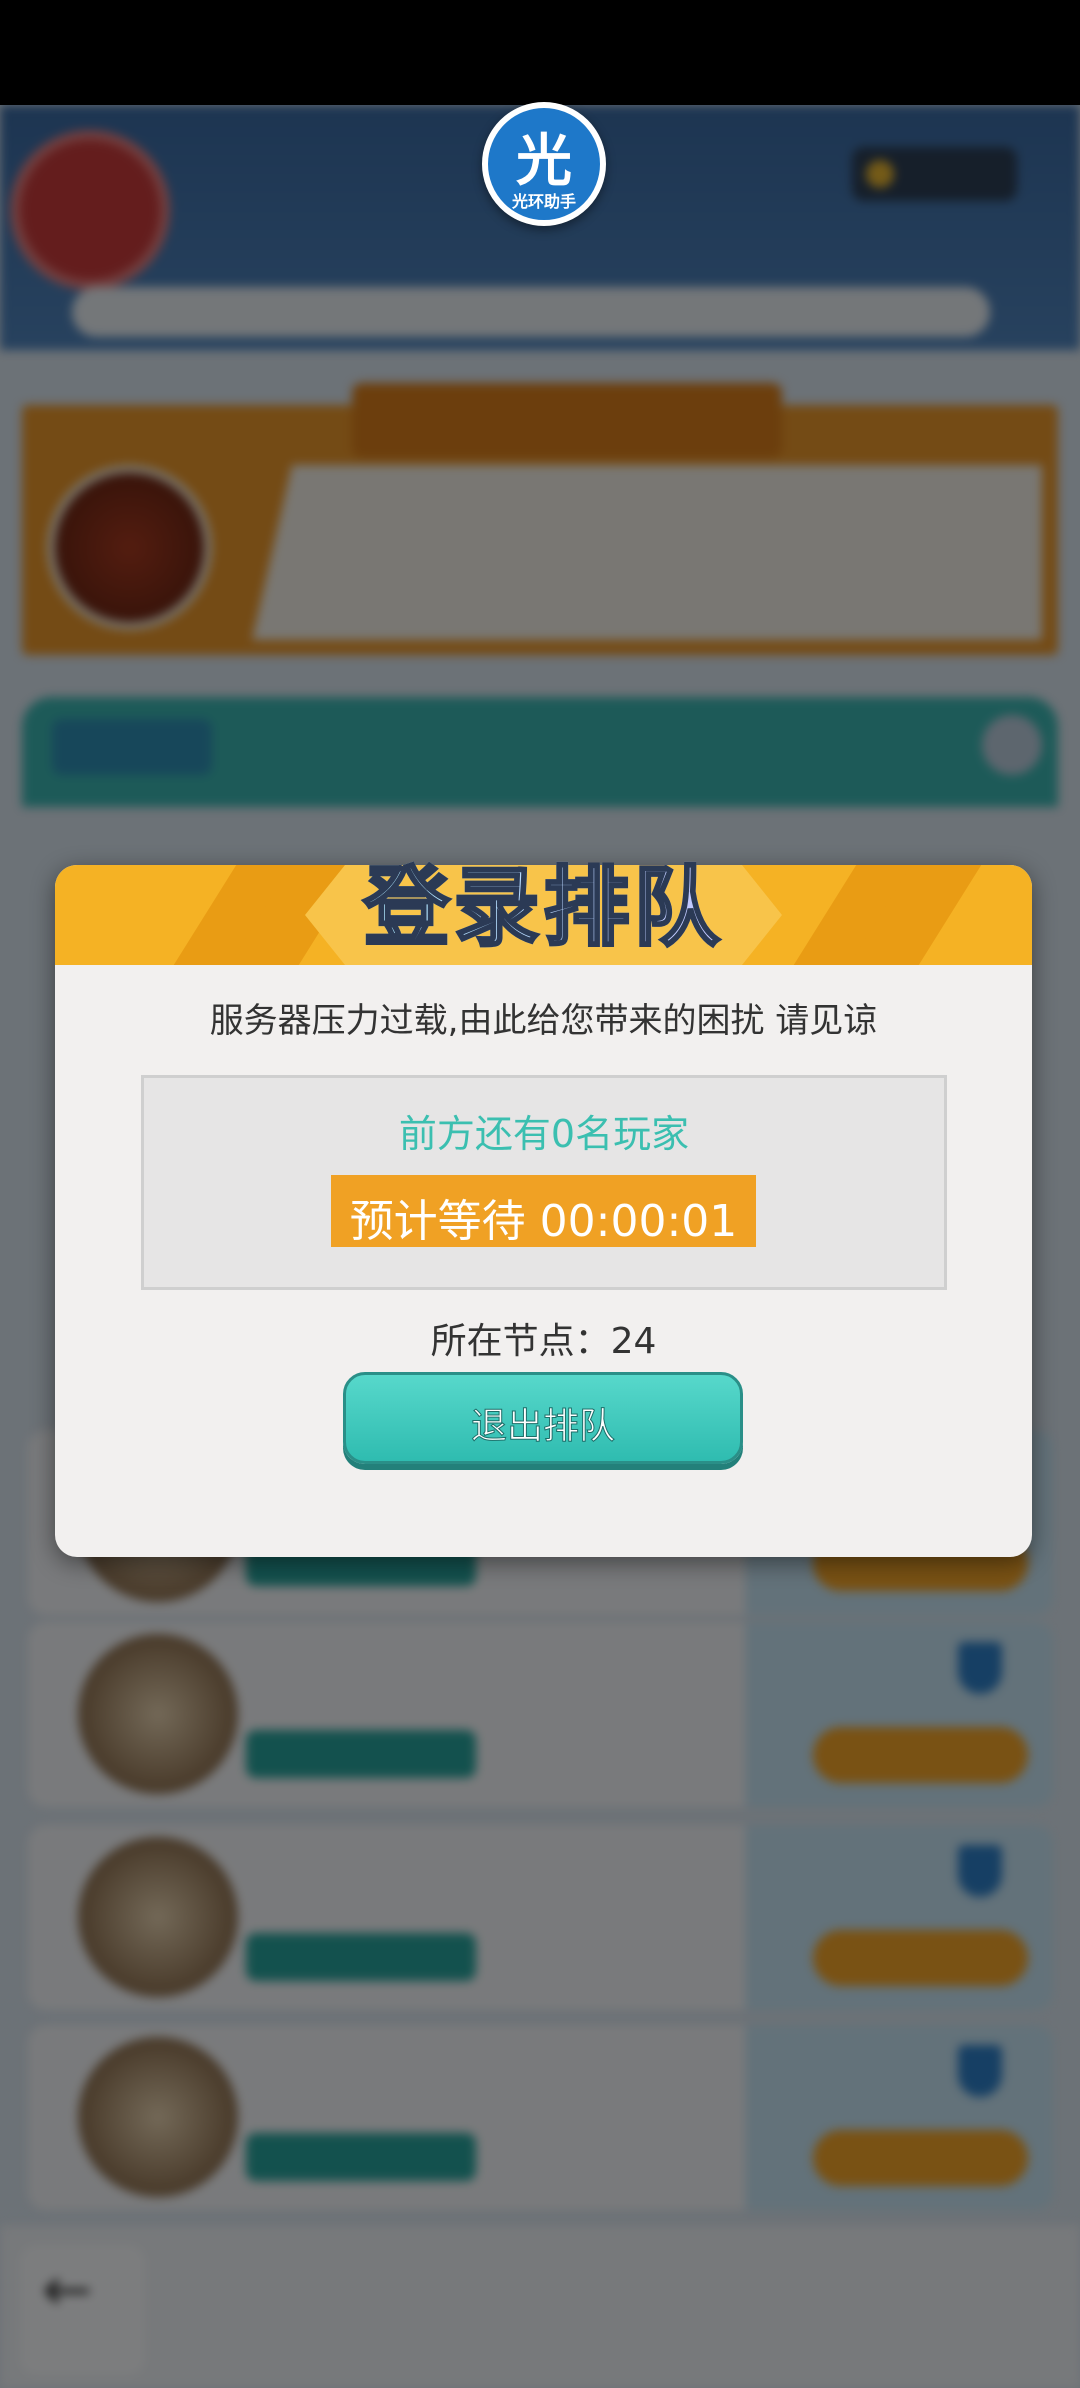 The width and height of the screenshot is (1080, 2388). Describe the element at coordinates (543, 1221) in the screenshot. I see `wait-time: 预计等待 00:00:01` at that location.